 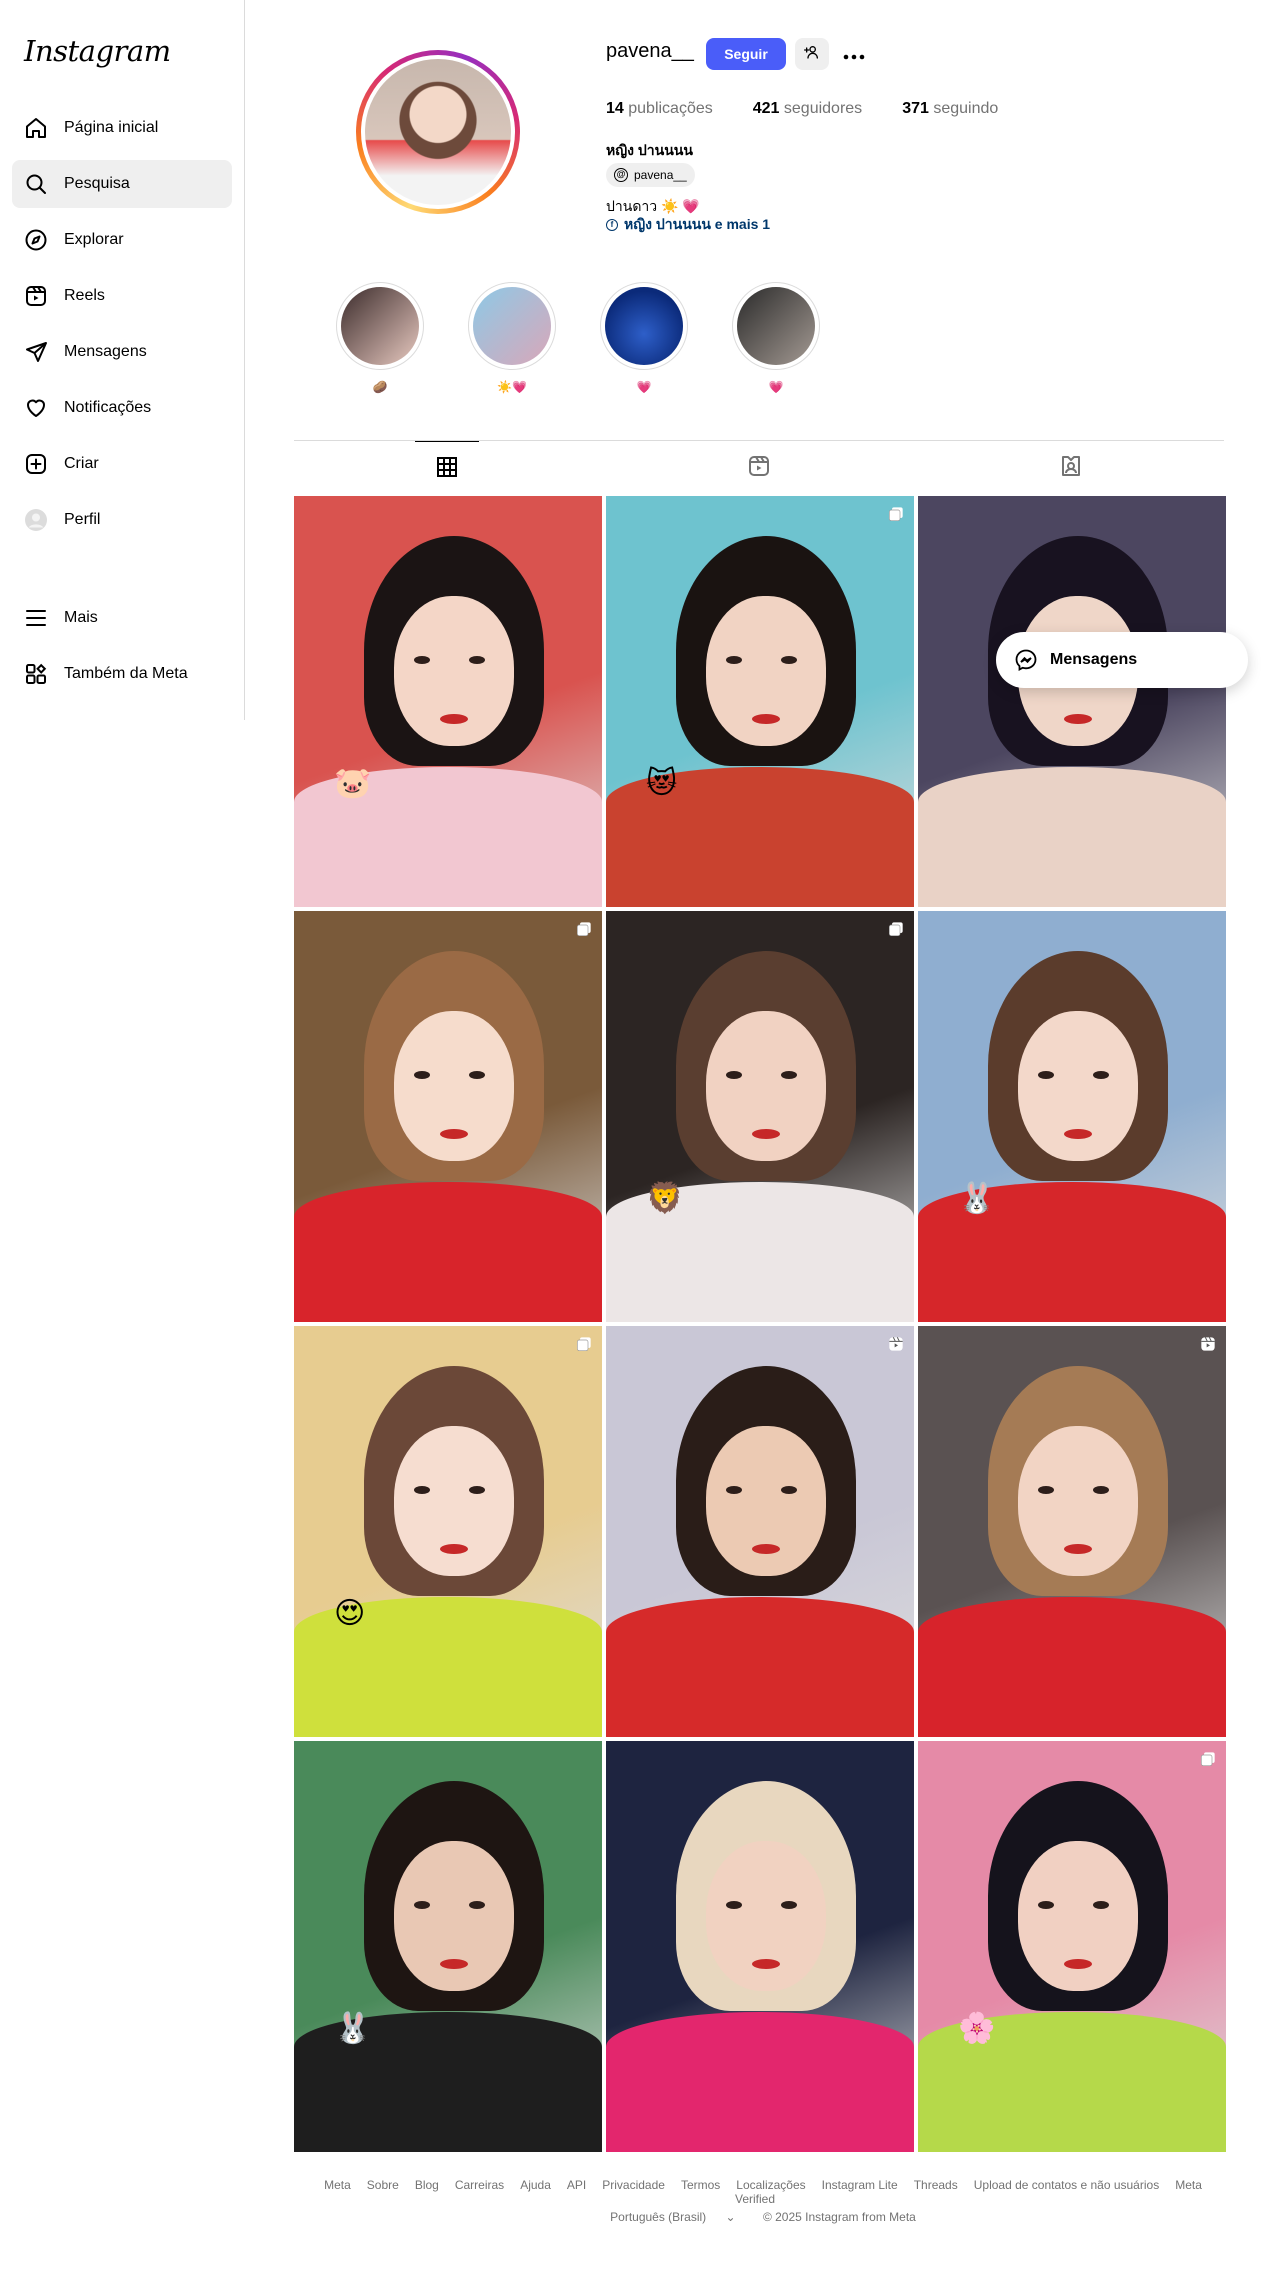 What do you see at coordinates (650, 51) in the screenshot?
I see `profile-username: pavena__` at bounding box center [650, 51].